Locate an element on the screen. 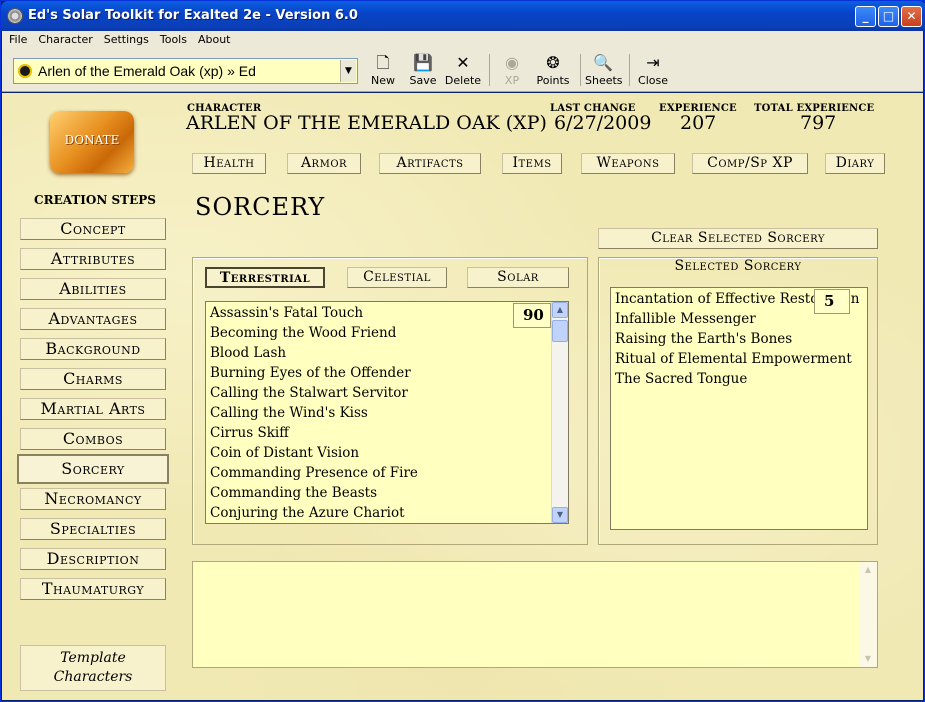 The height and width of the screenshot is (702, 925). save-button-label: Save is located at coordinates (423, 80).